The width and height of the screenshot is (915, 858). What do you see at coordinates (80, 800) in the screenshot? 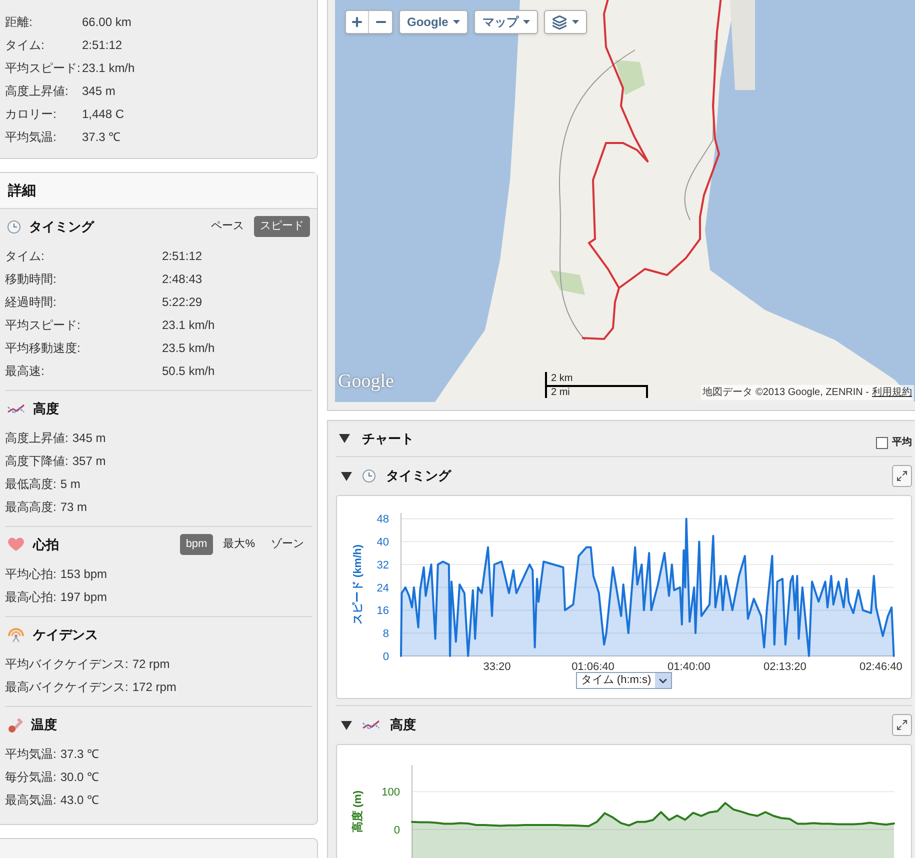
I see `stat-value: 43.0 ℃` at bounding box center [80, 800].